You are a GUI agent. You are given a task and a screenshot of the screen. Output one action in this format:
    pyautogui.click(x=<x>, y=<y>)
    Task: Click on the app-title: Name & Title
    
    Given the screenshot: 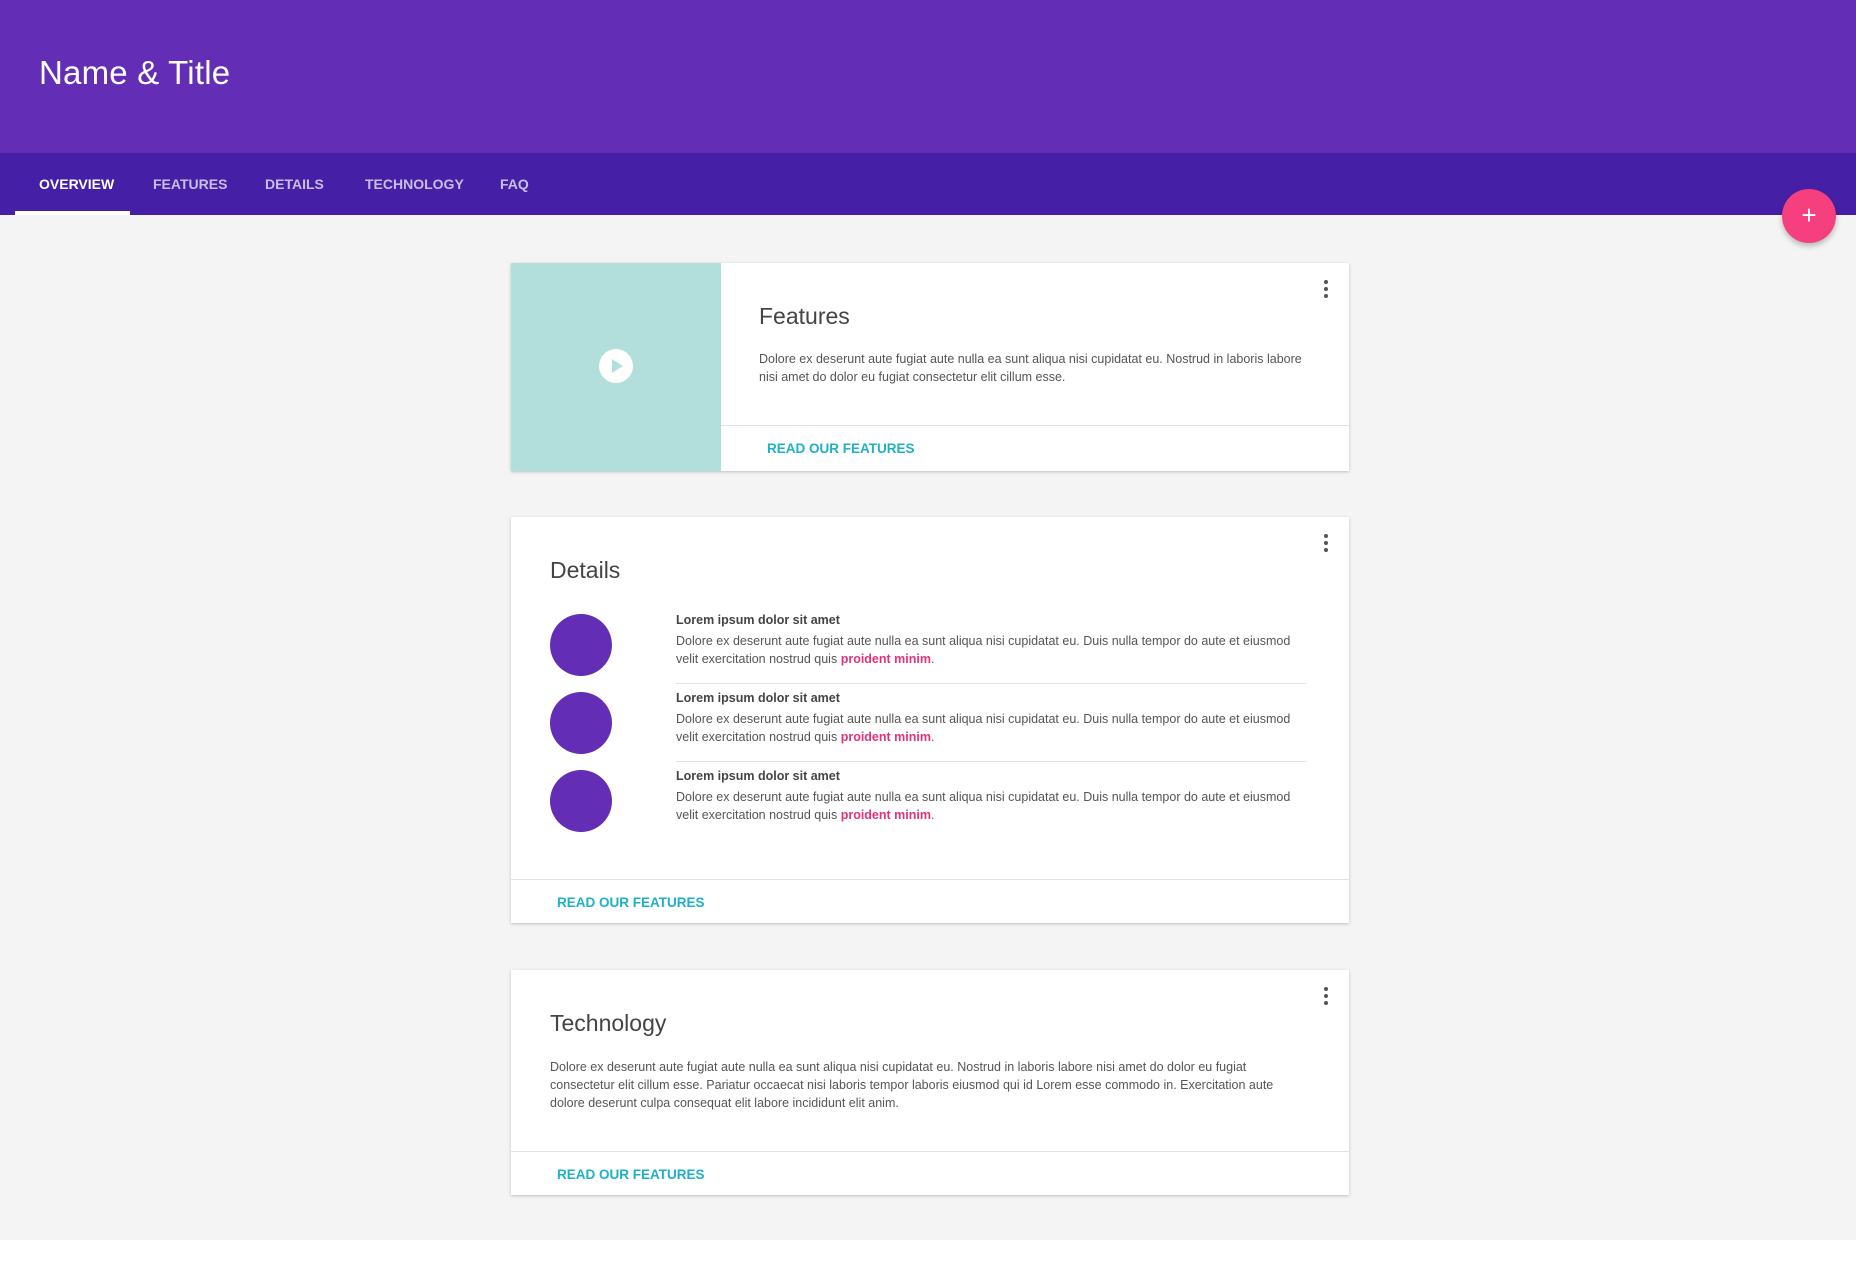 What is the action you would take?
    pyautogui.click(x=135, y=72)
    